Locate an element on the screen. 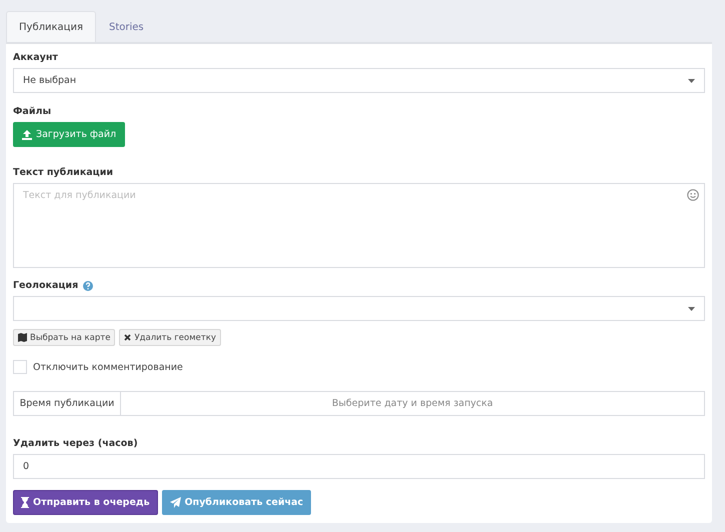 This screenshot has height=532, width=725. map-button: Выбрать на карте is located at coordinates (64, 337).